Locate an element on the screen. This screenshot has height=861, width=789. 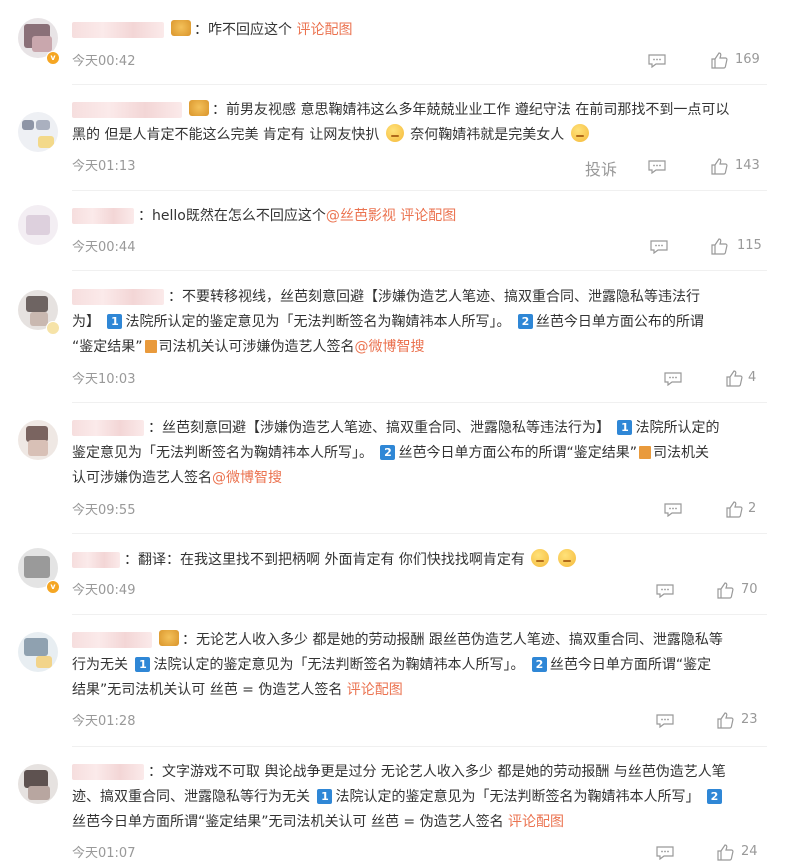
timestamp: 今天00:49 is located at coordinates (104, 590).